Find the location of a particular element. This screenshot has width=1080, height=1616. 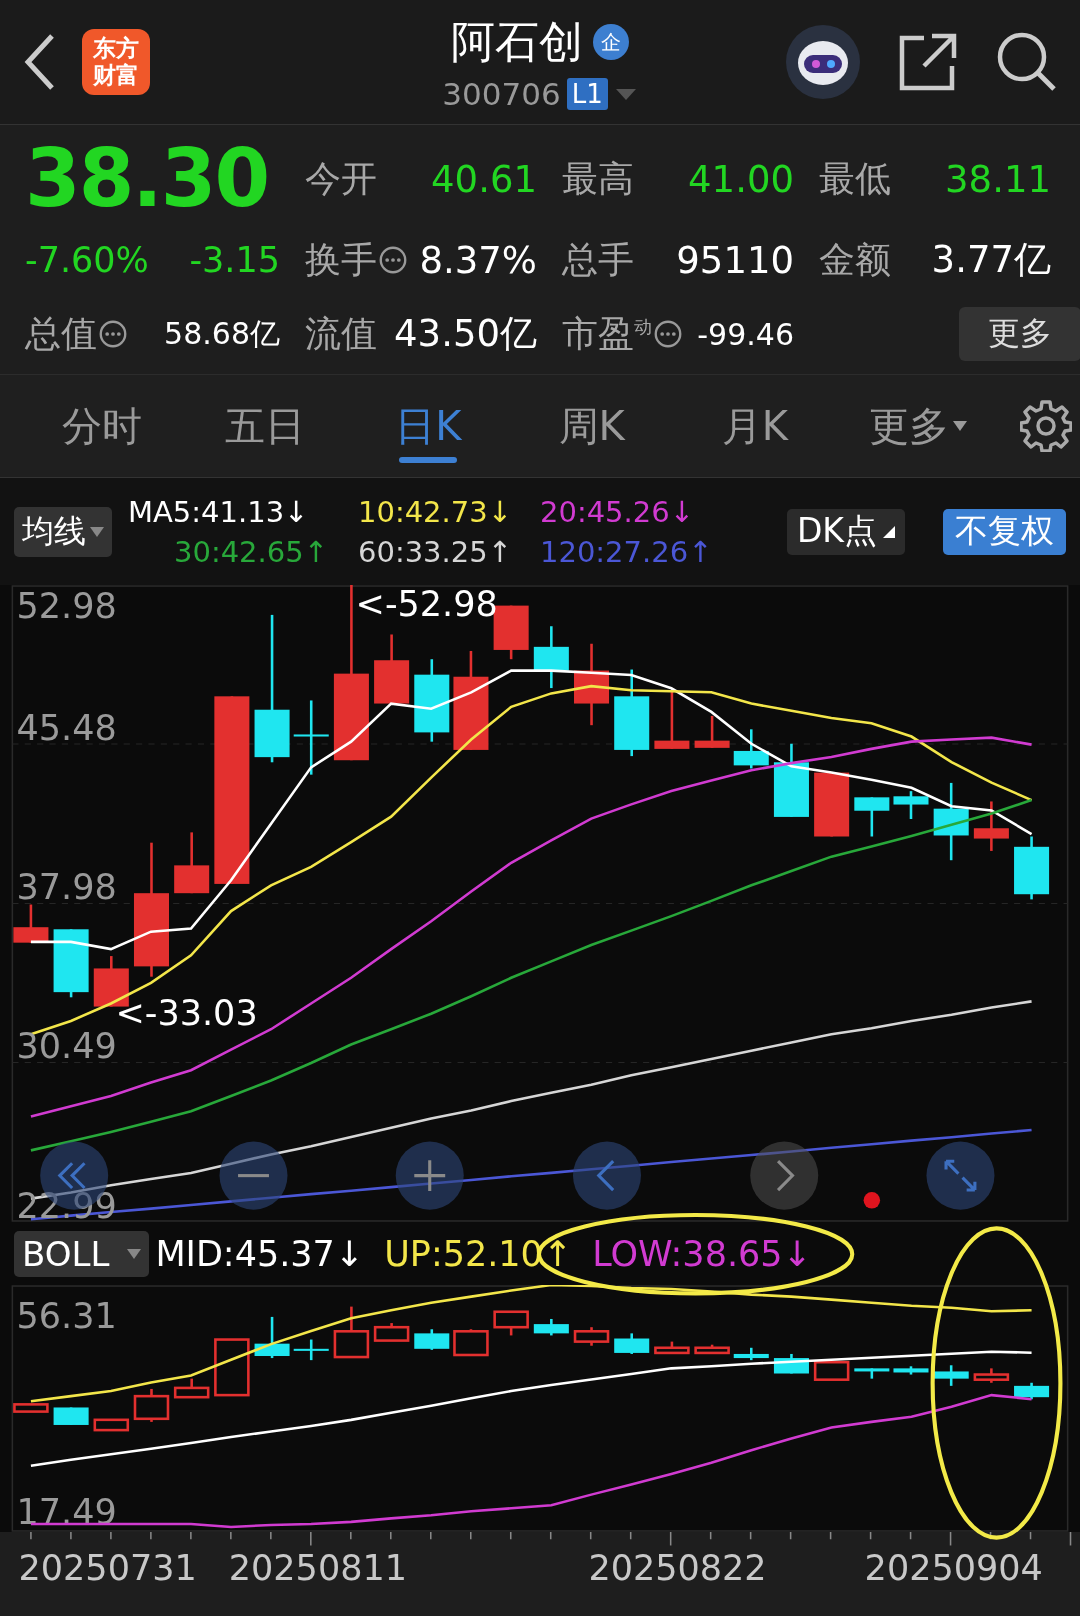

period-tab: 月K is located at coordinates (755, 426).